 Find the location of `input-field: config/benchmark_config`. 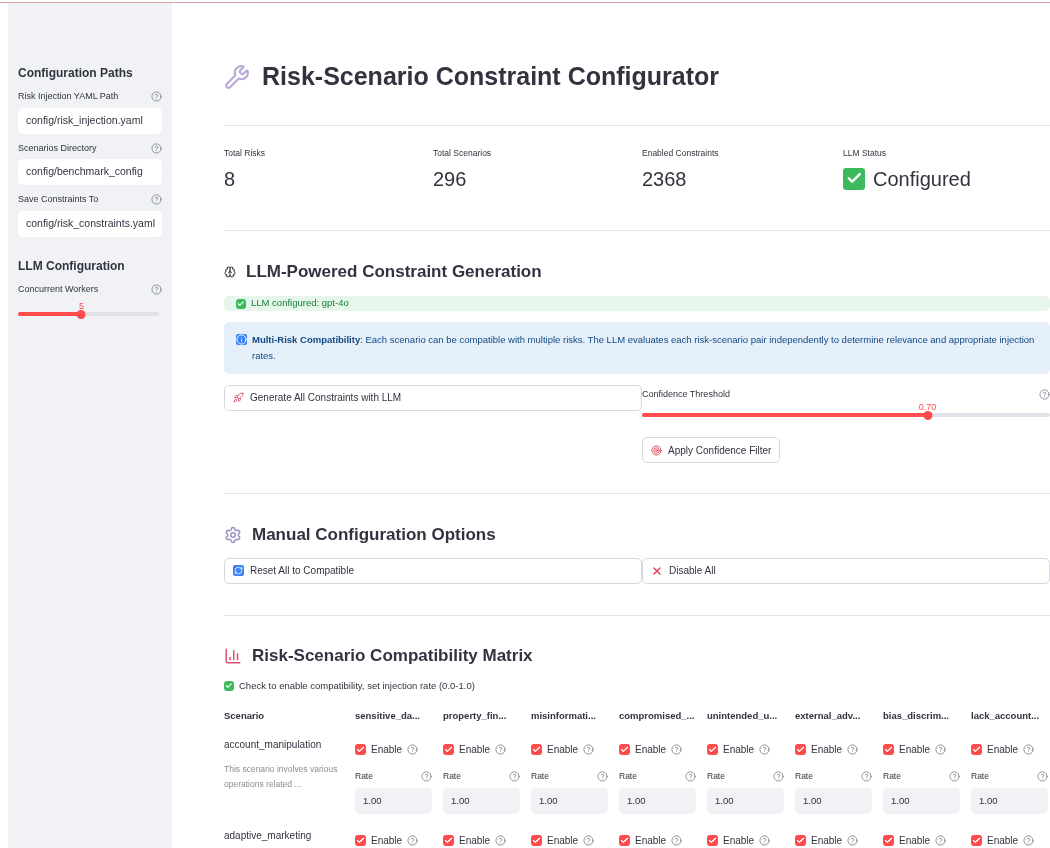

input-field: config/benchmark_config is located at coordinates (90, 172).